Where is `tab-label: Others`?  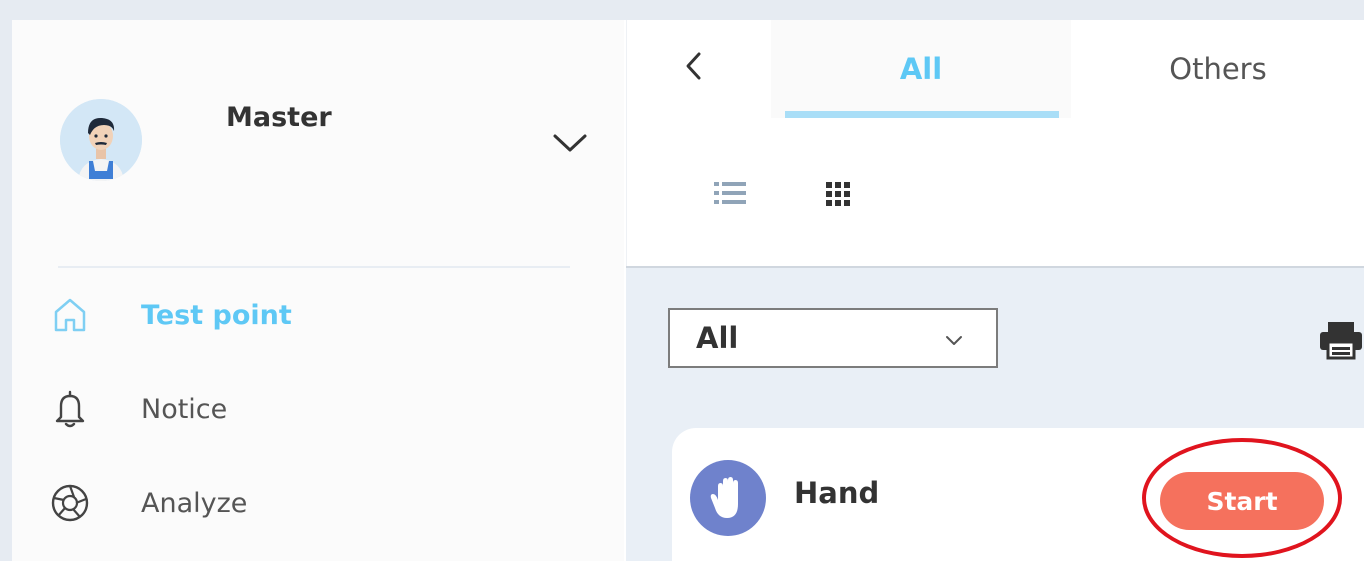 tab-label: Others is located at coordinates (1218, 69).